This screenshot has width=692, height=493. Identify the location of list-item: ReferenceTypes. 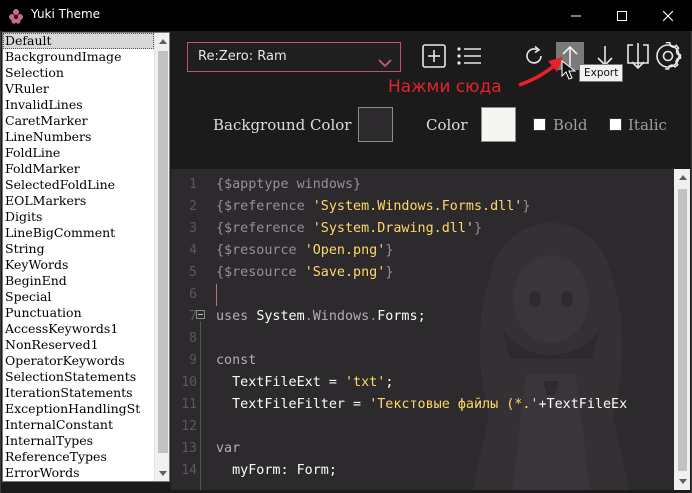
(78, 457).